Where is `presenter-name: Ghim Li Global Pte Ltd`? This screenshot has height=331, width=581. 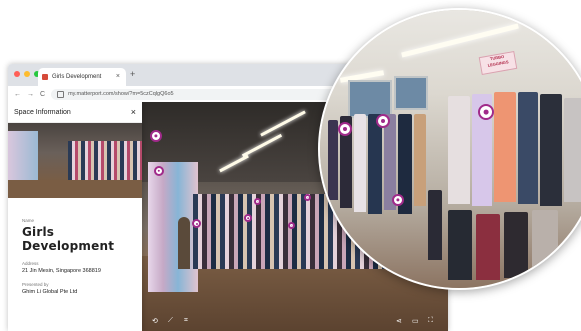
presenter-name: Ghim Li Global Pte Ltd is located at coordinates (50, 292).